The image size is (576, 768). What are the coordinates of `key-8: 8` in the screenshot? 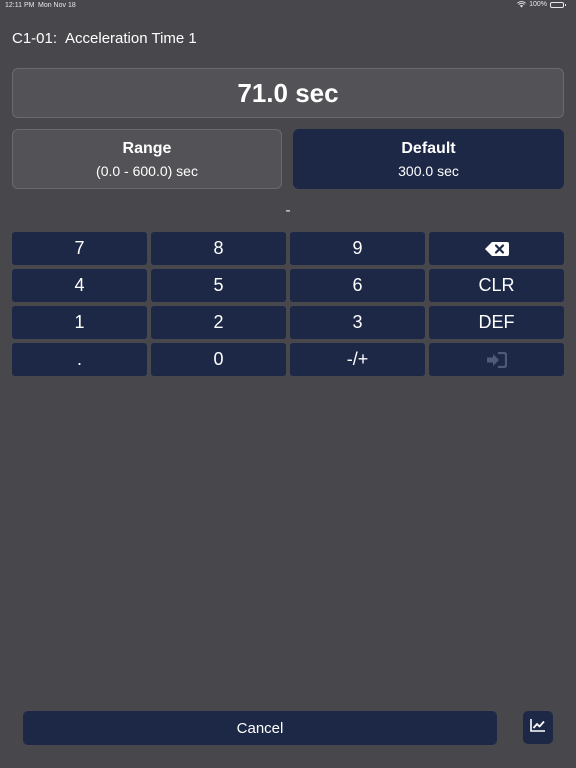 It's located at (218, 248).